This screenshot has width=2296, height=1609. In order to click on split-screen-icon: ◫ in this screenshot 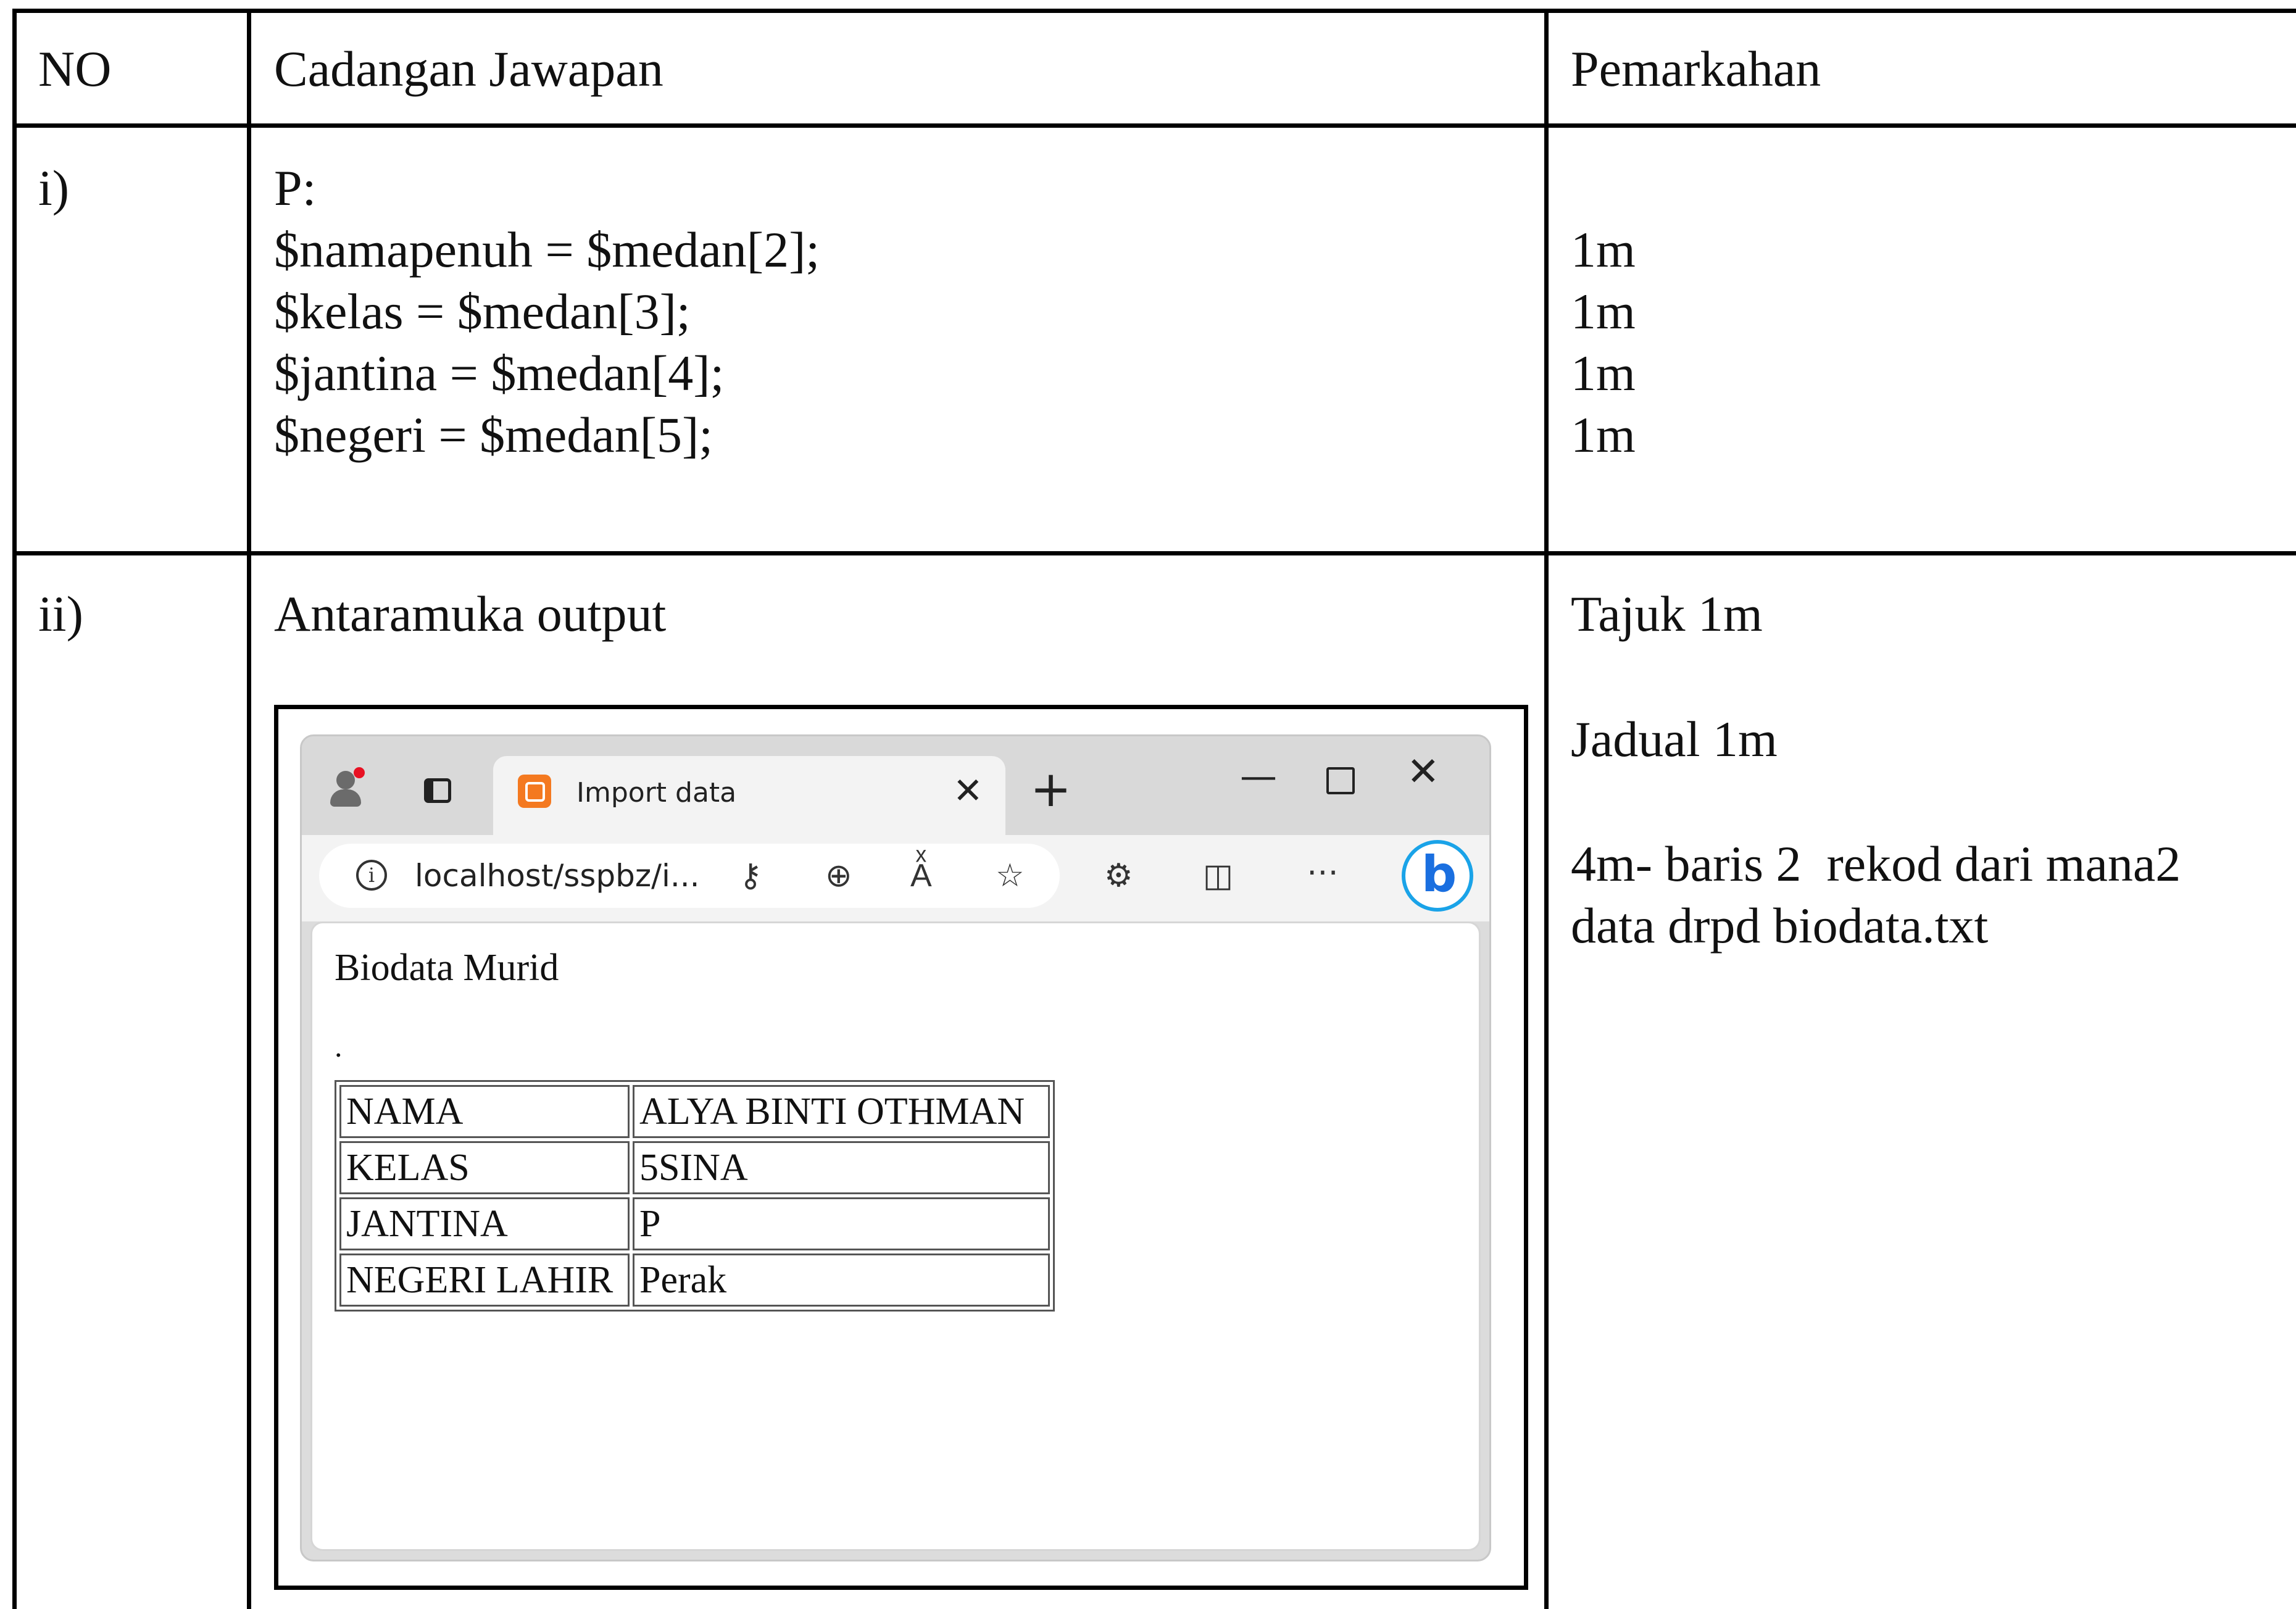, I will do `click(1218, 875)`.